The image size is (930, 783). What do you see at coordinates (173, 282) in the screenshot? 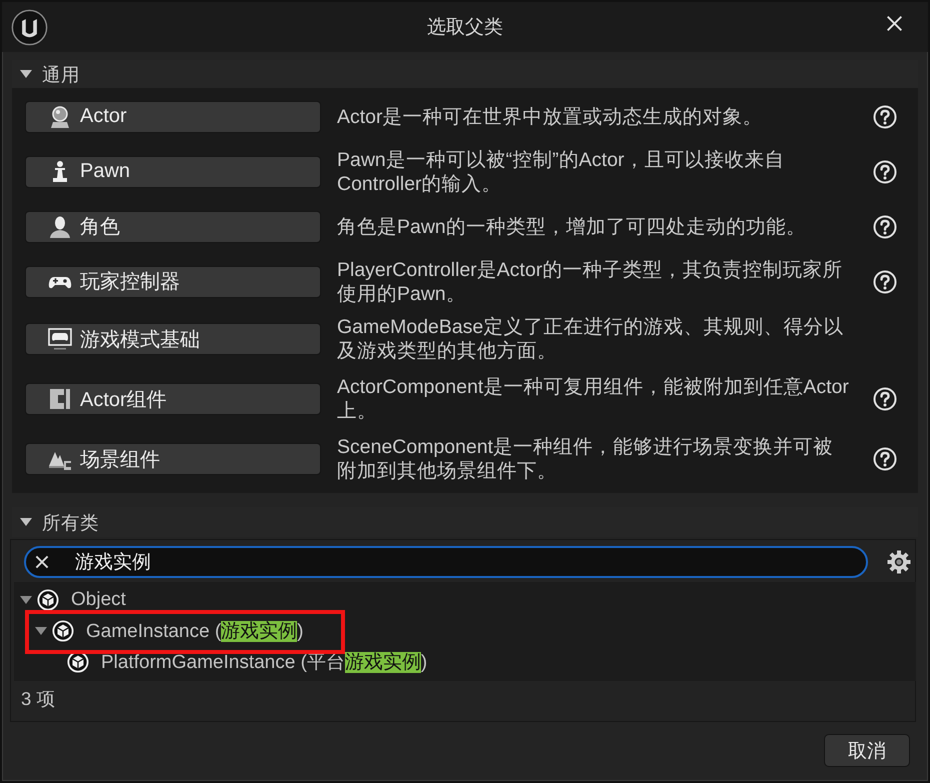
I see `class-button: 玩家控制器` at bounding box center [173, 282].